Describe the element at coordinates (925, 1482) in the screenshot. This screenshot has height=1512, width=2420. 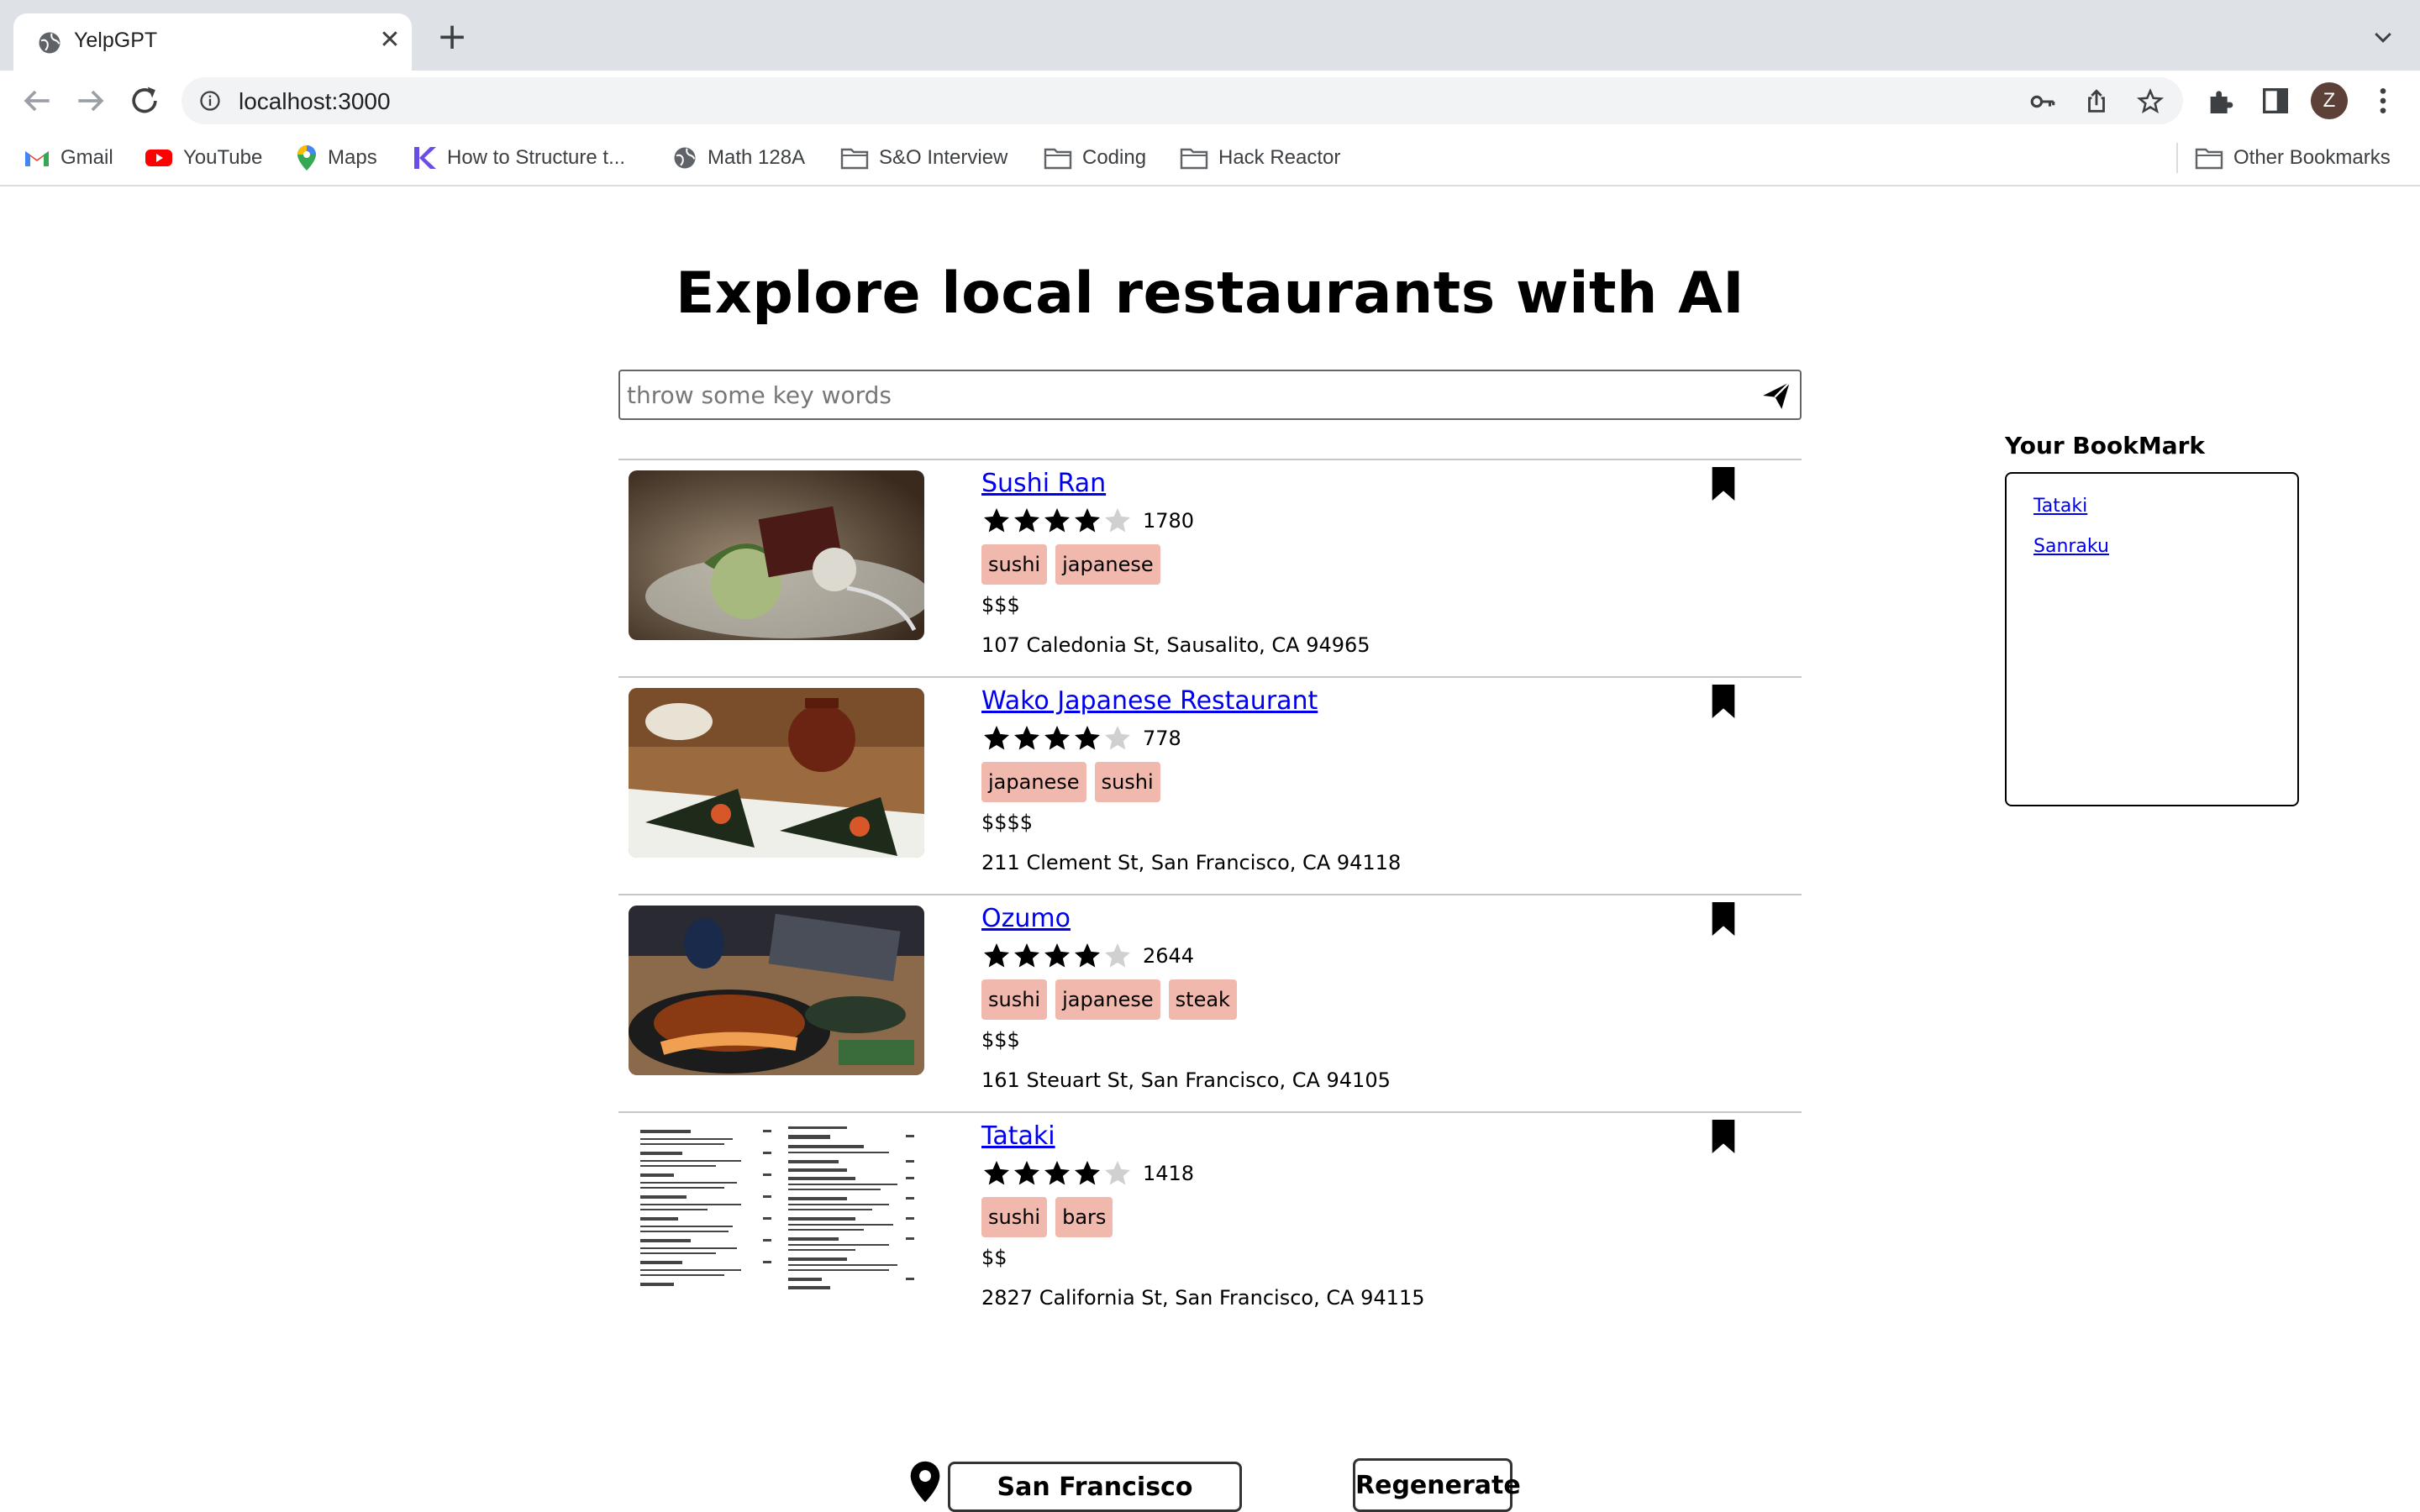
I see `location-pin-icon` at that location.